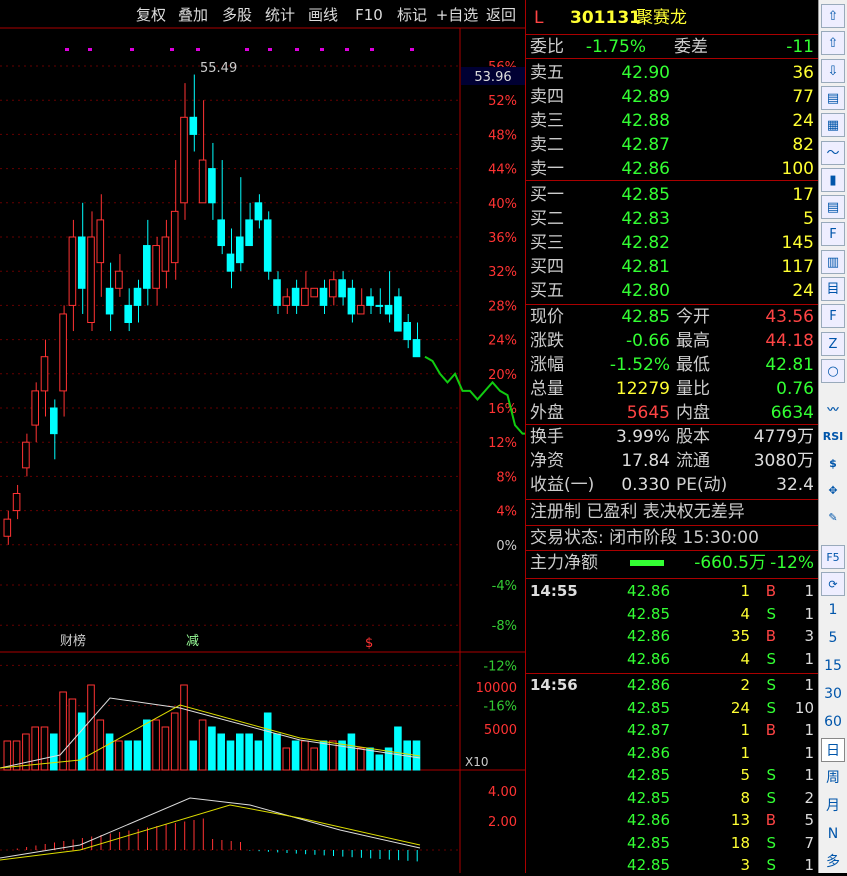  What do you see at coordinates (833, 778) in the screenshot?
I see `period-button-周: 周` at bounding box center [833, 778].